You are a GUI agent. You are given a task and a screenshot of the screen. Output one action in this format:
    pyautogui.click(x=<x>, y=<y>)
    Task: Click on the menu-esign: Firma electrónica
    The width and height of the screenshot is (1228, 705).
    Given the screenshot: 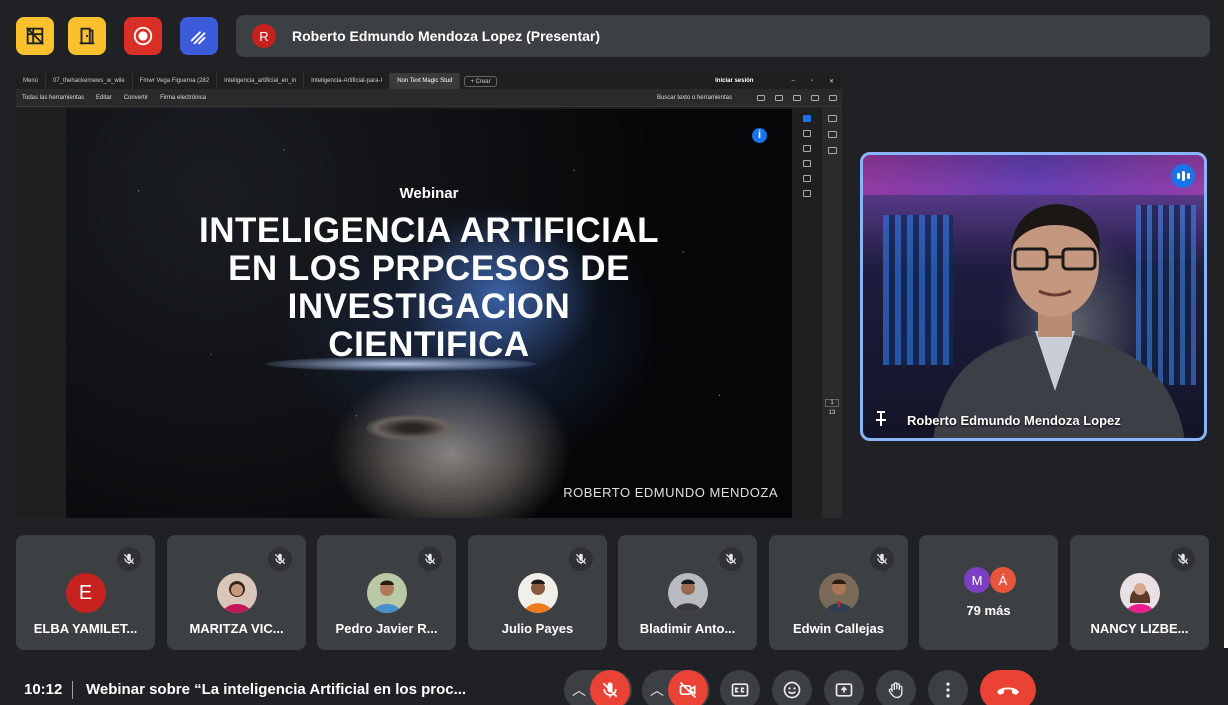 What is the action you would take?
    pyautogui.click(x=183, y=97)
    